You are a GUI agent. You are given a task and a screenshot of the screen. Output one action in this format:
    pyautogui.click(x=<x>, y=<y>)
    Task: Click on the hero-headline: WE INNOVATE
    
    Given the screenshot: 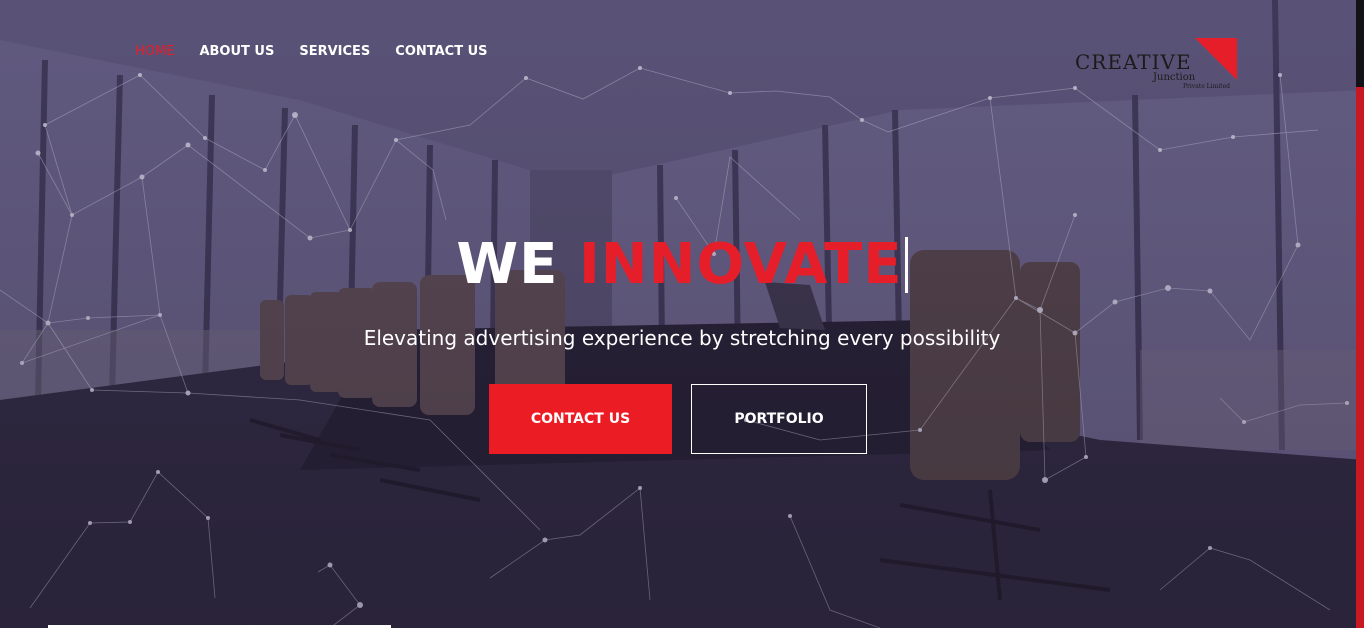 What is the action you would take?
    pyautogui.click(x=682, y=264)
    